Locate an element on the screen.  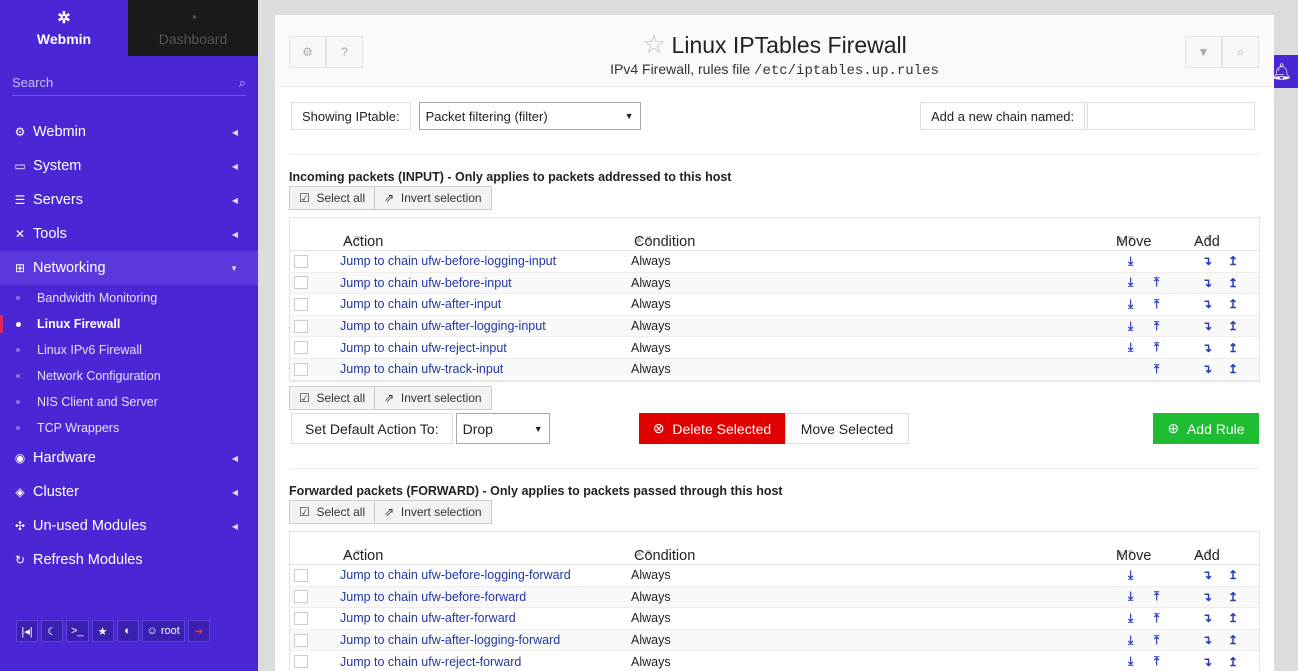
rule-action-link: Jump to chain ufw-reject-input is located at coordinates (423, 348).